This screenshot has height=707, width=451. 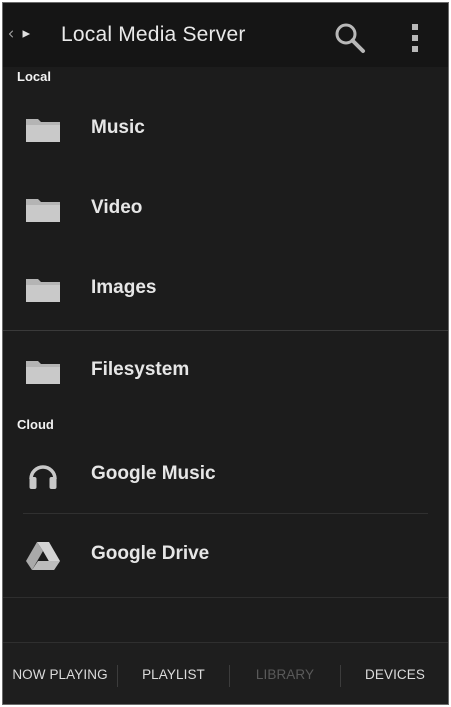 What do you see at coordinates (34, 76) in the screenshot?
I see `section-header-local: Local` at bounding box center [34, 76].